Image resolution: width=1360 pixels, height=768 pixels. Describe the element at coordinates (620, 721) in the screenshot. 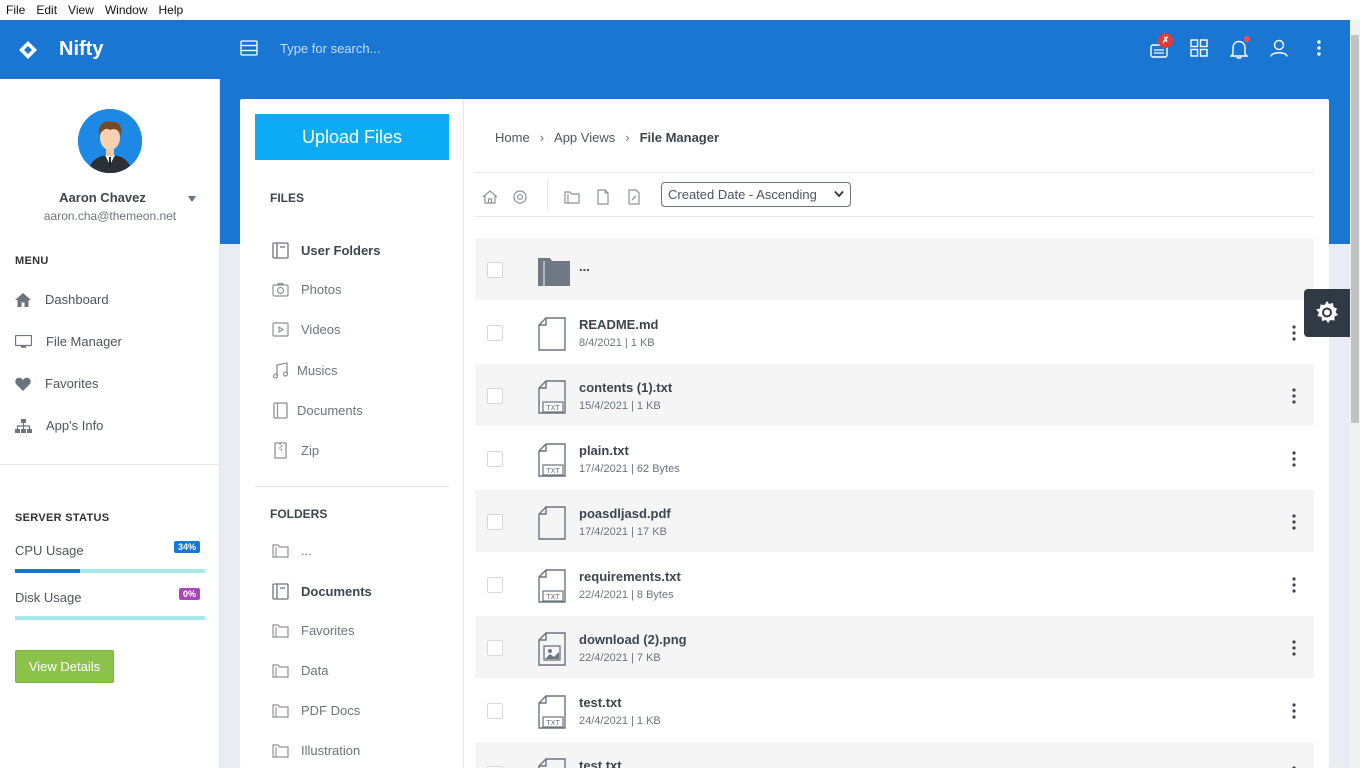

I see `file-meta: 24/4/2021 | 1 KB` at that location.